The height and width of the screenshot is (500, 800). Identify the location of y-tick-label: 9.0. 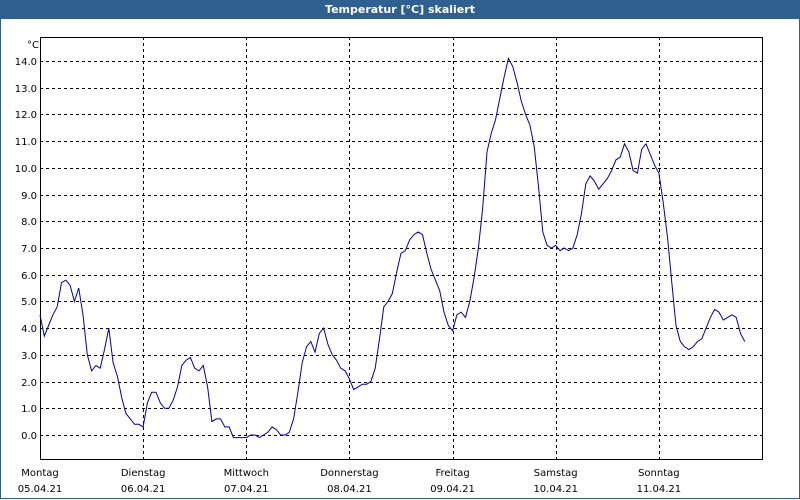
(29, 196).